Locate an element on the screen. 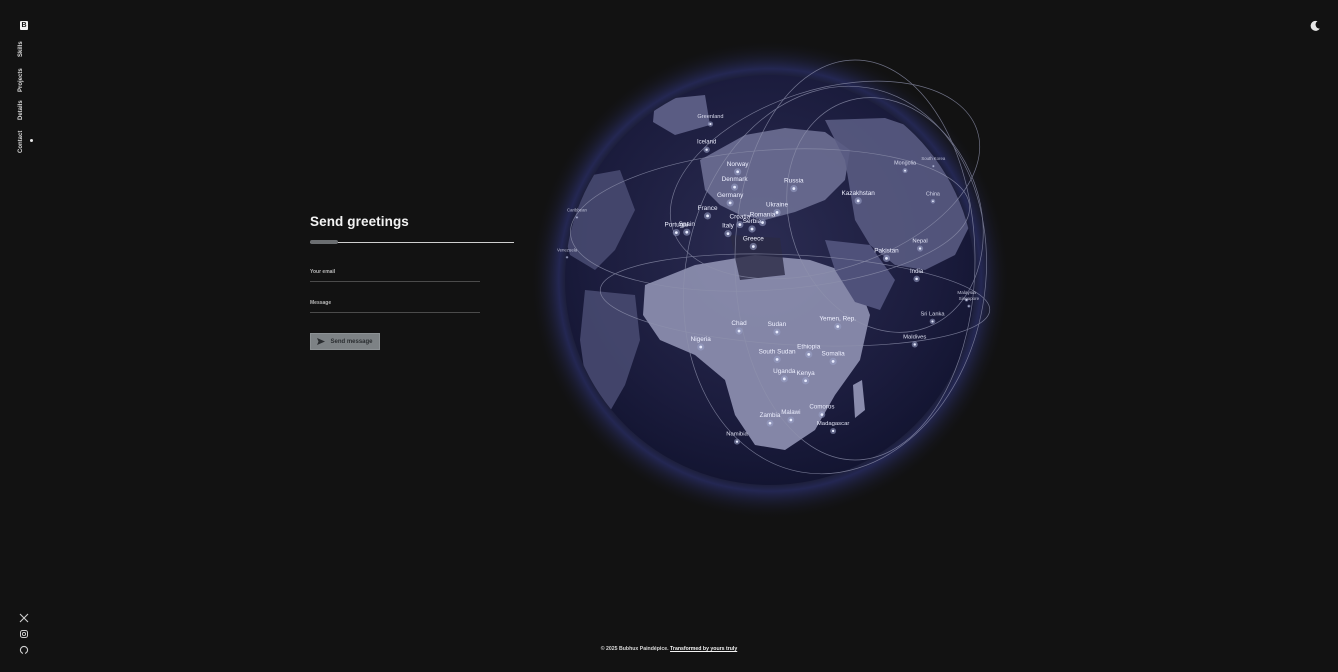 This screenshot has width=1338, height=672. globe-country-label: Kenya is located at coordinates (806, 373).